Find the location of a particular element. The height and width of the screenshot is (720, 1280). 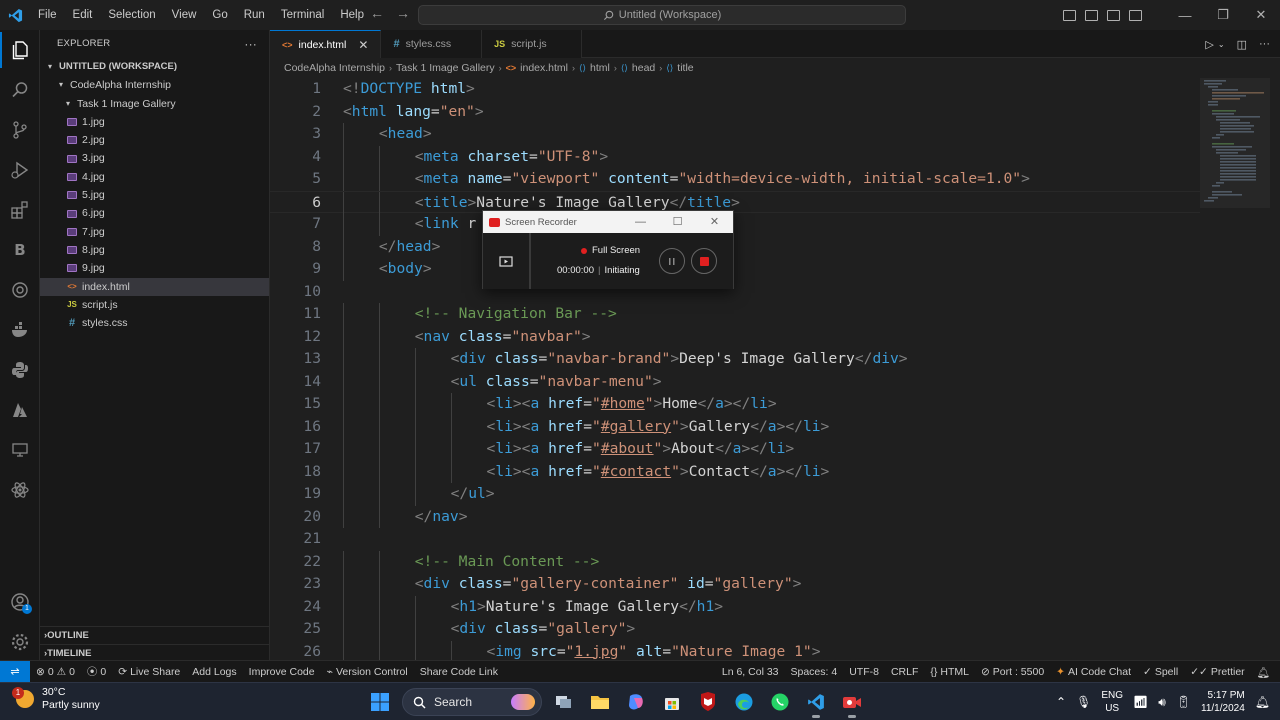

code-line: 20 </nav> is located at coordinates (735, 516).